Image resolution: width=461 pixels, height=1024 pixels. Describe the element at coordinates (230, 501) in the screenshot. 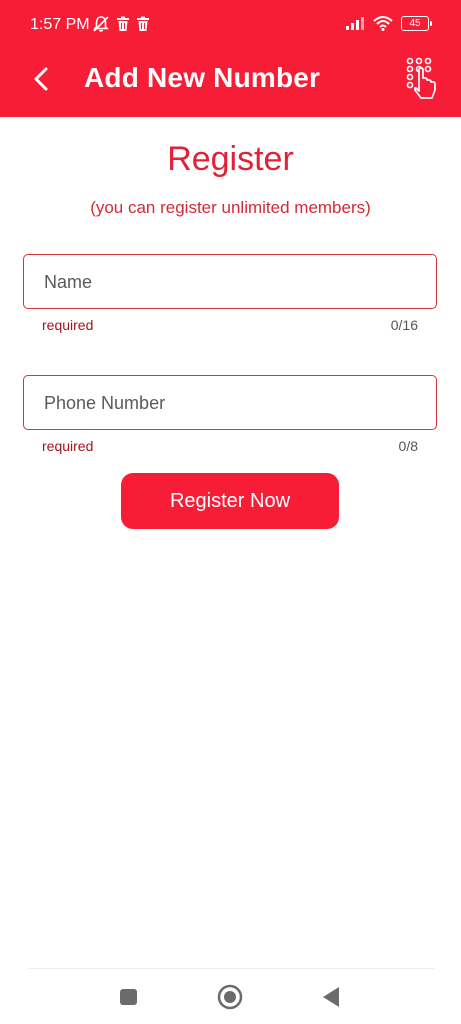

I see `register-now-button: Register Now` at that location.